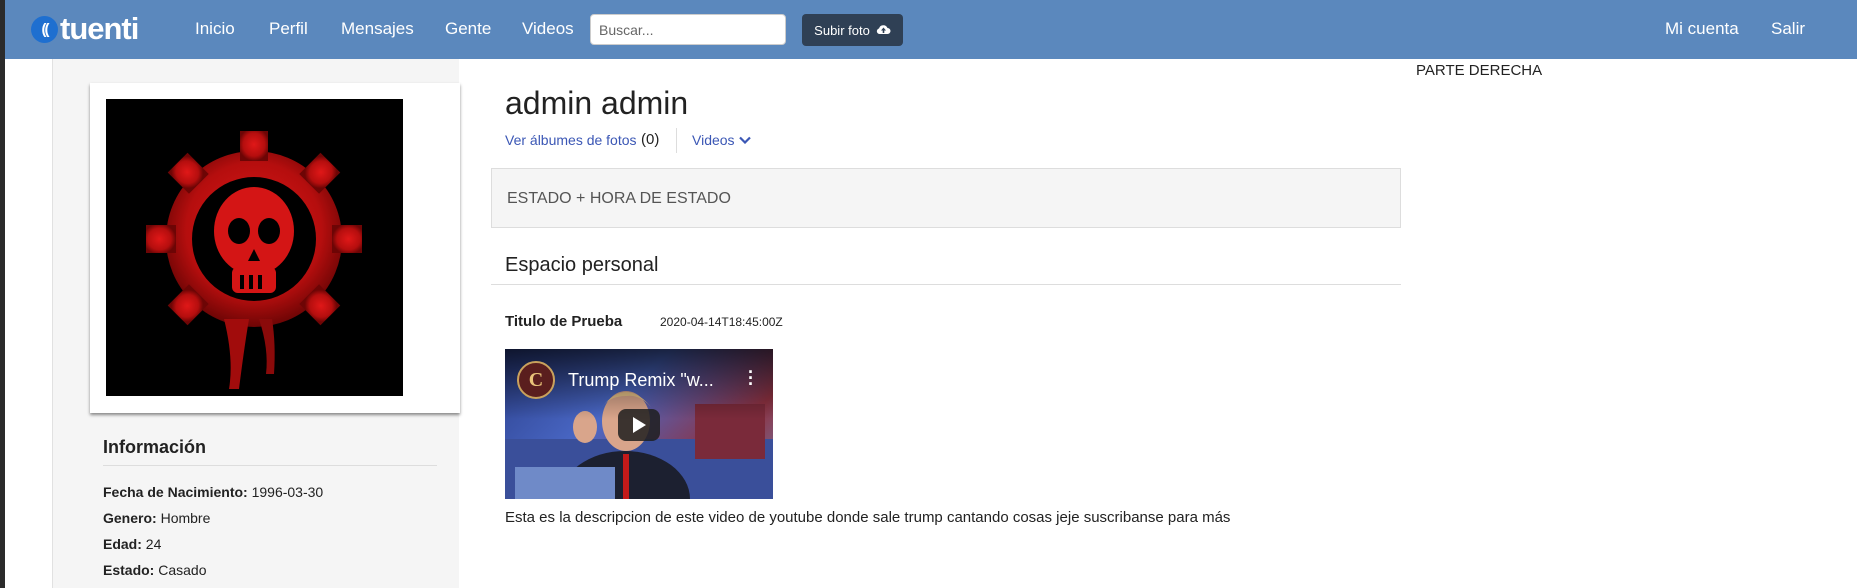 This screenshot has height=588, width=1857. What do you see at coordinates (122, 544) in the screenshot?
I see `info-label: Edad:` at bounding box center [122, 544].